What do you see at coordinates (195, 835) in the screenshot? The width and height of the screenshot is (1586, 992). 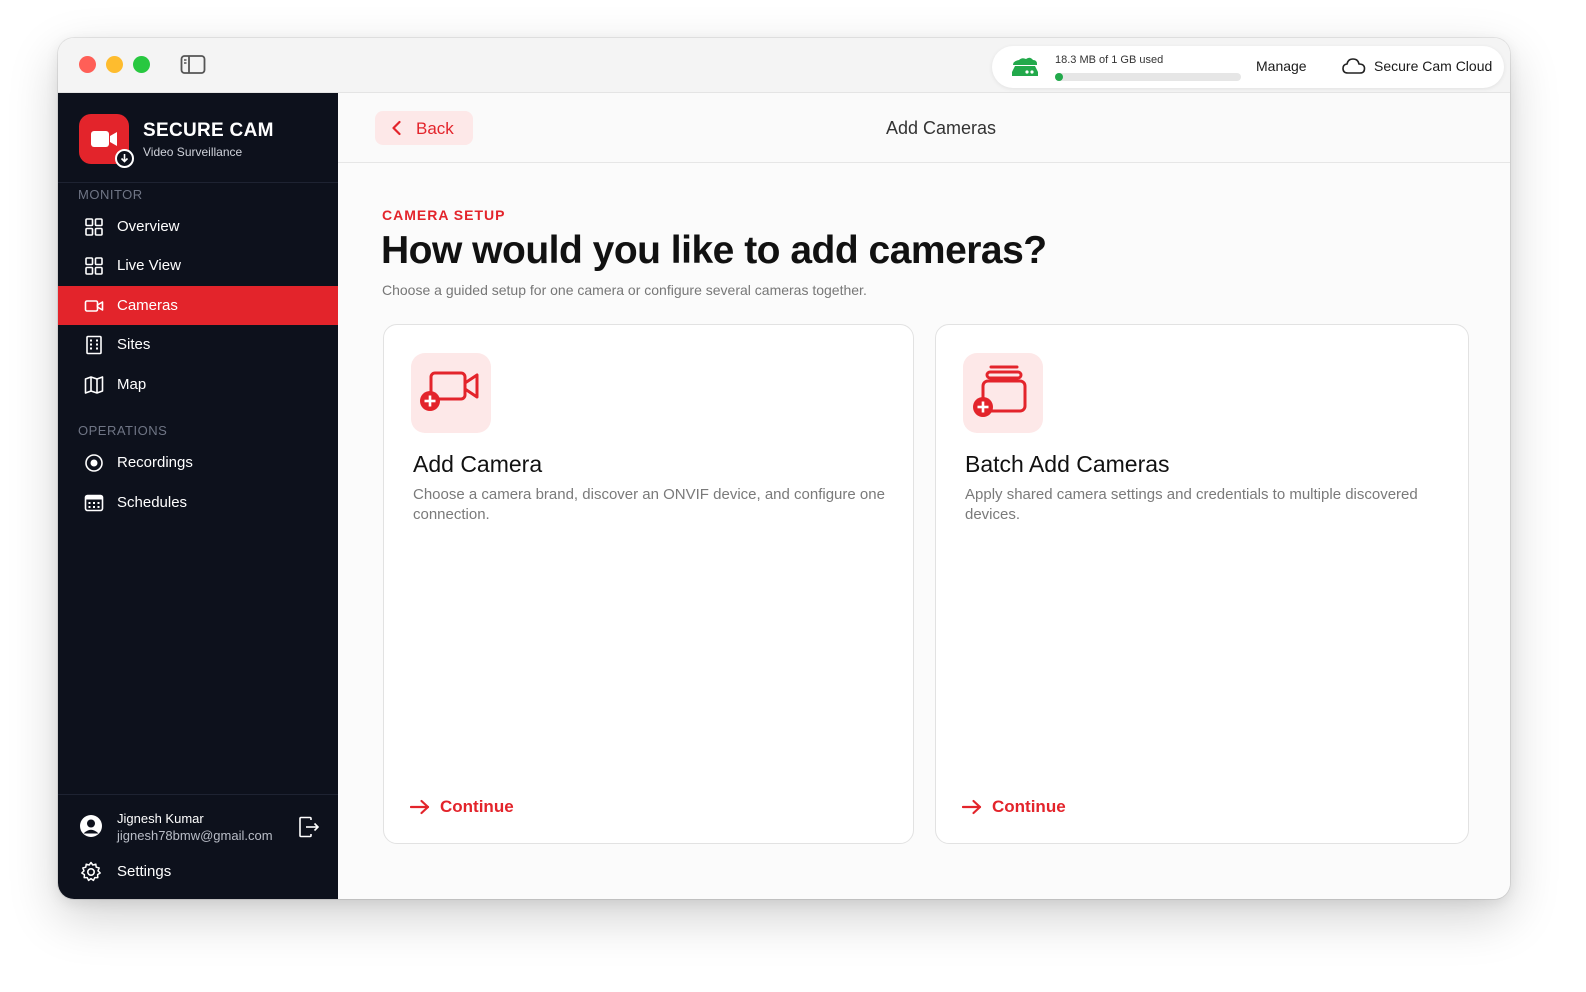 I see `user-email: jignesh78bmw@gmail.com` at bounding box center [195, 835].